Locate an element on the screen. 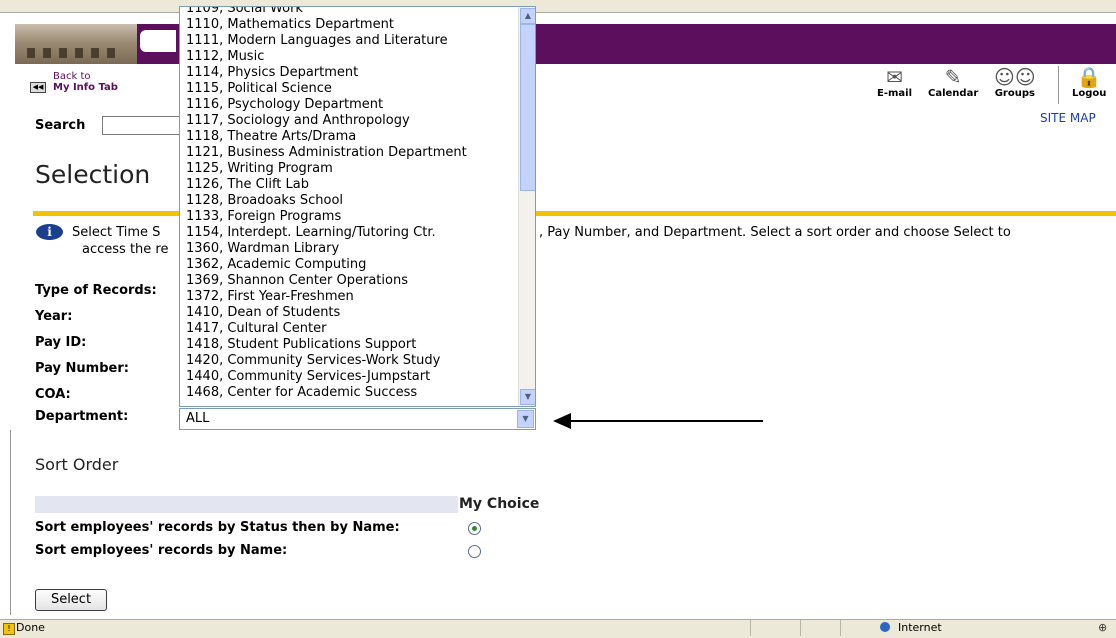 This screenshot has height=638, width=1116. warning-icon: ! is located at coordinates (9, 629).